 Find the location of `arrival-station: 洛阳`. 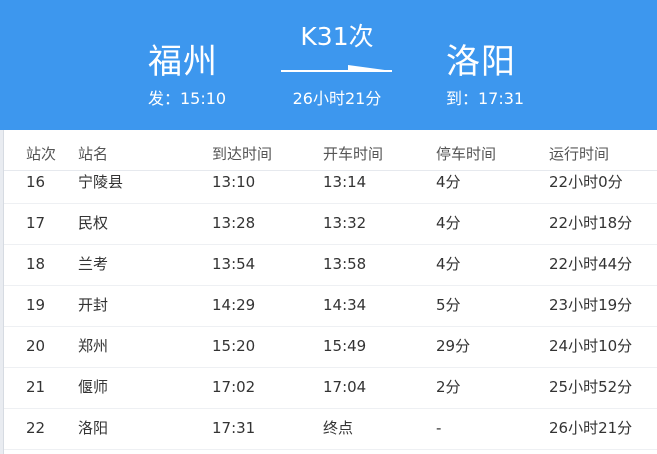

arrival-station: 洛阳 is located at coordinates (481, 62).